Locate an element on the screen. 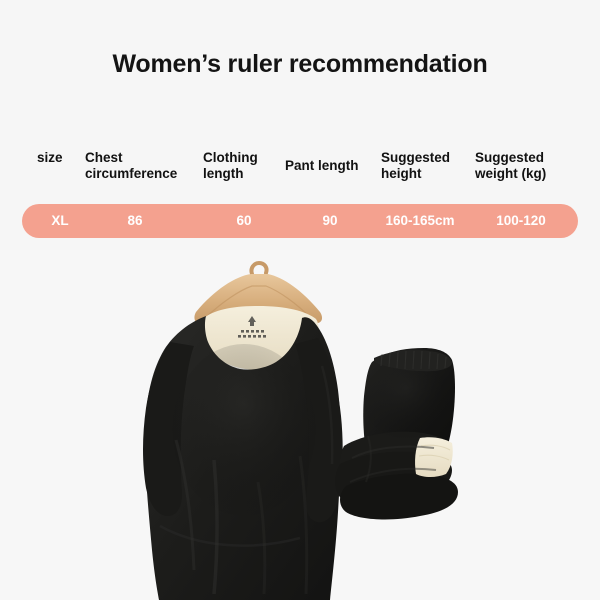 Image resolution: width=600 pixels, height=600 pixels. cell-clothing-length: 60 is located at coordinates (244, 220).